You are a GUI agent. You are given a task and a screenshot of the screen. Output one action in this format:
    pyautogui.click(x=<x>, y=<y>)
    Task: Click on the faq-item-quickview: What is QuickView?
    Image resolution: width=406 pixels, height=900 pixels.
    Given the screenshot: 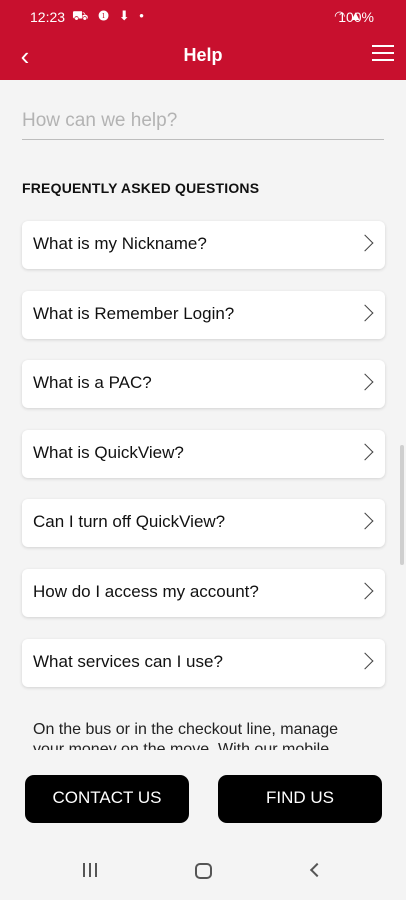 What is the action you would take?
    pyautogui.click(x=203, y=453)
    